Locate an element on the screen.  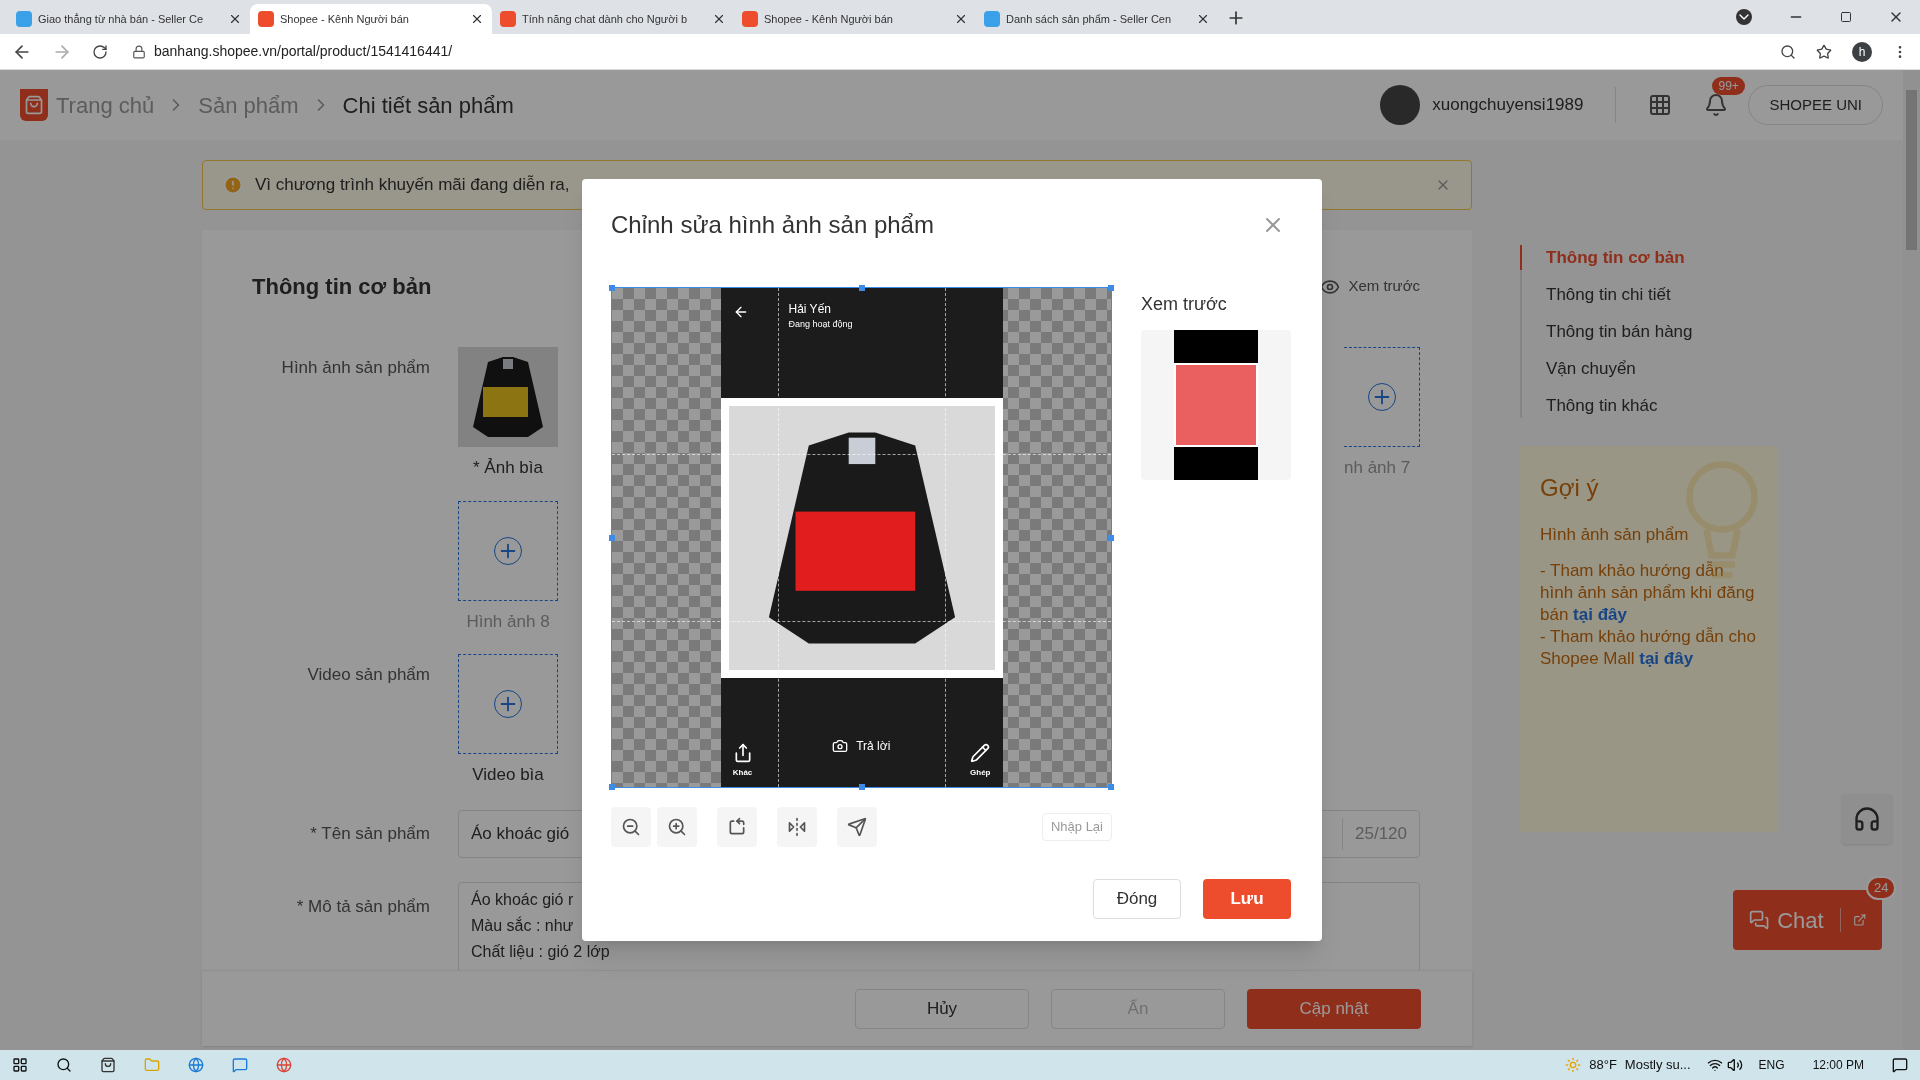
search-icon is located at coordinates (64, 1065).